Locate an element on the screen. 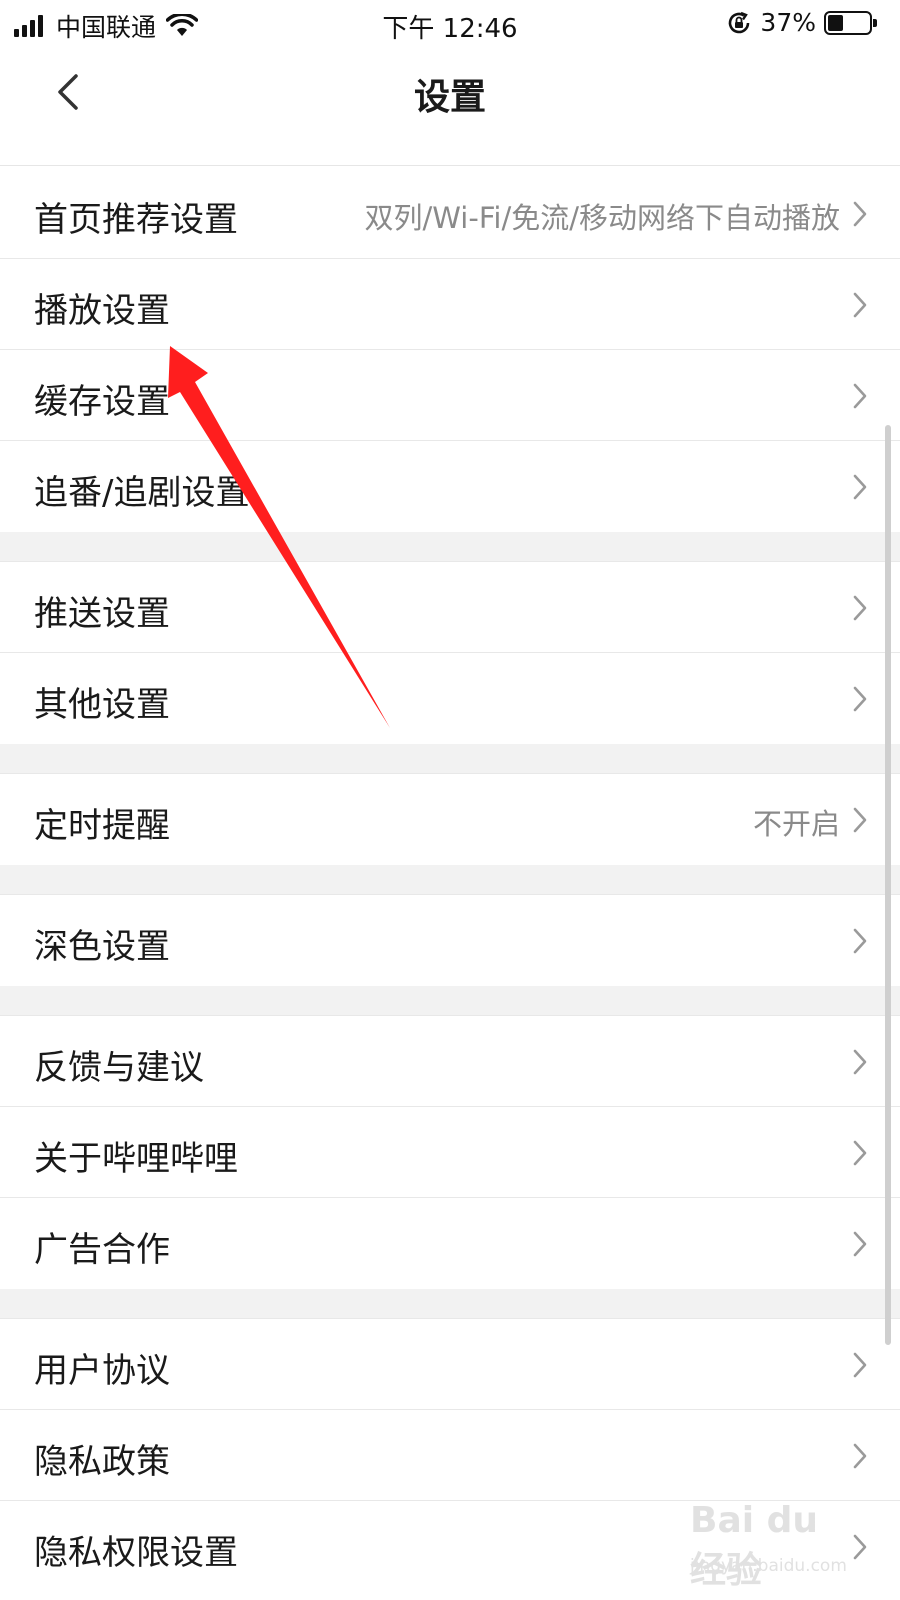  settings-row-label: 其他设置 is located at coordinates (102, 705).